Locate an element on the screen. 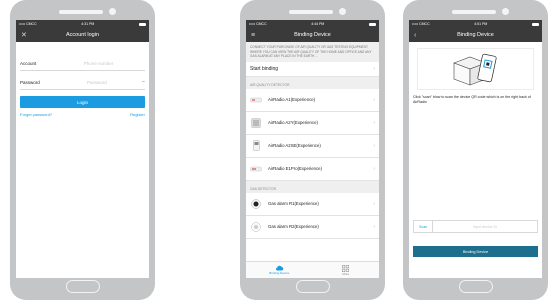 Image resolution: width=553 pixels, height=304 pixels. device-scan-illustration is located at coordinates (475, 69).